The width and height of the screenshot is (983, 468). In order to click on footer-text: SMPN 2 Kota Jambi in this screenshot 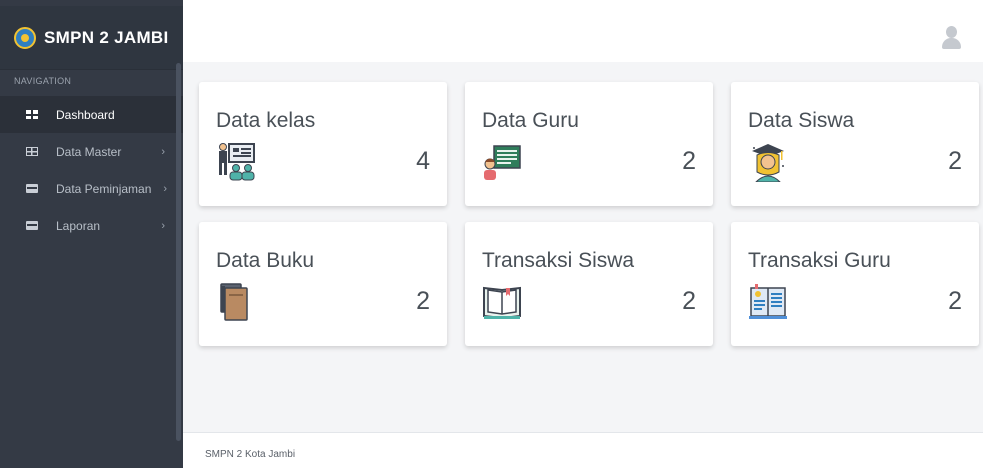, I will do `click(250, 454)`.